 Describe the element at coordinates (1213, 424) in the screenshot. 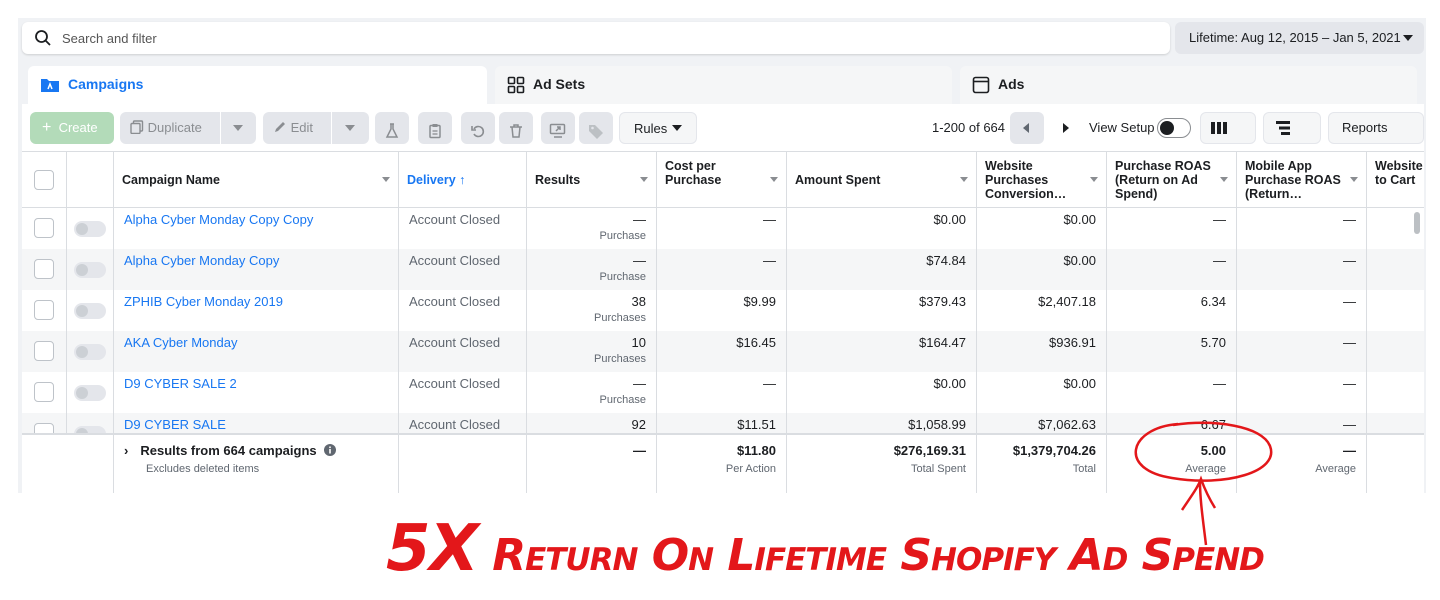

I see `cell-value: 6.67` at that location.